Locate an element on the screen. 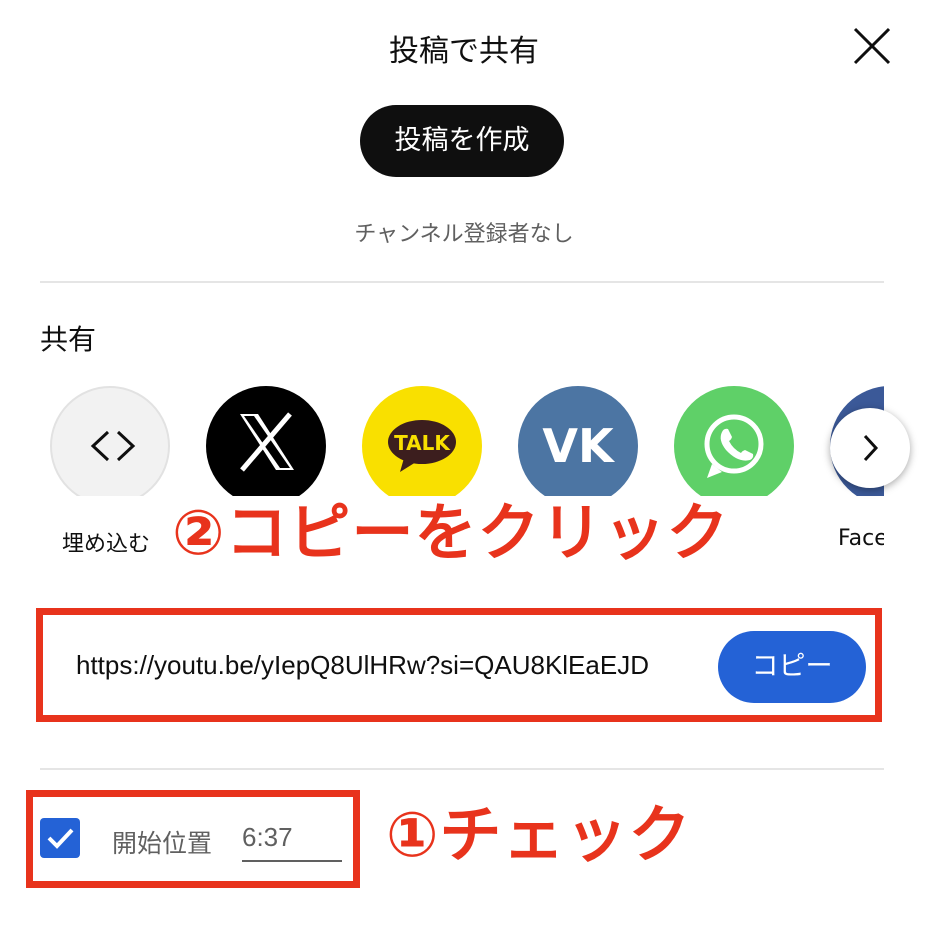  create-post-button: 投稿を作成 is located at coordinates (462, 141).